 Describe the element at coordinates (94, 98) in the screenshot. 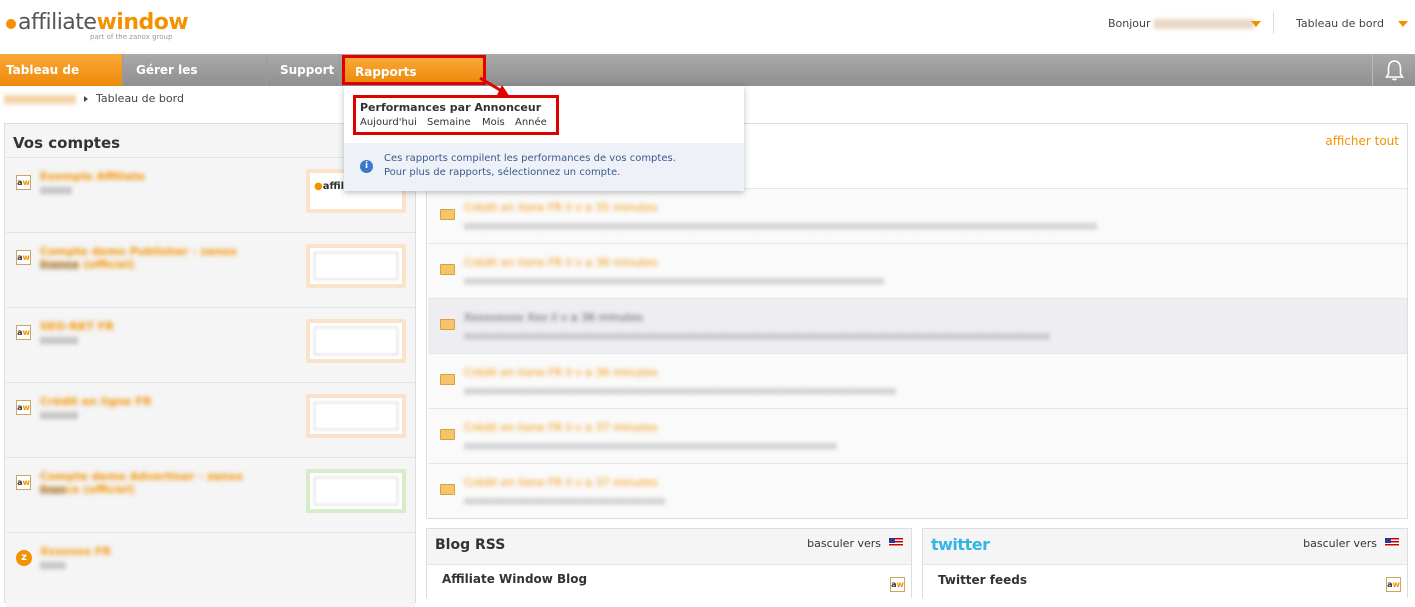

I see `breadcrumb: Tableau de bord` at that location.